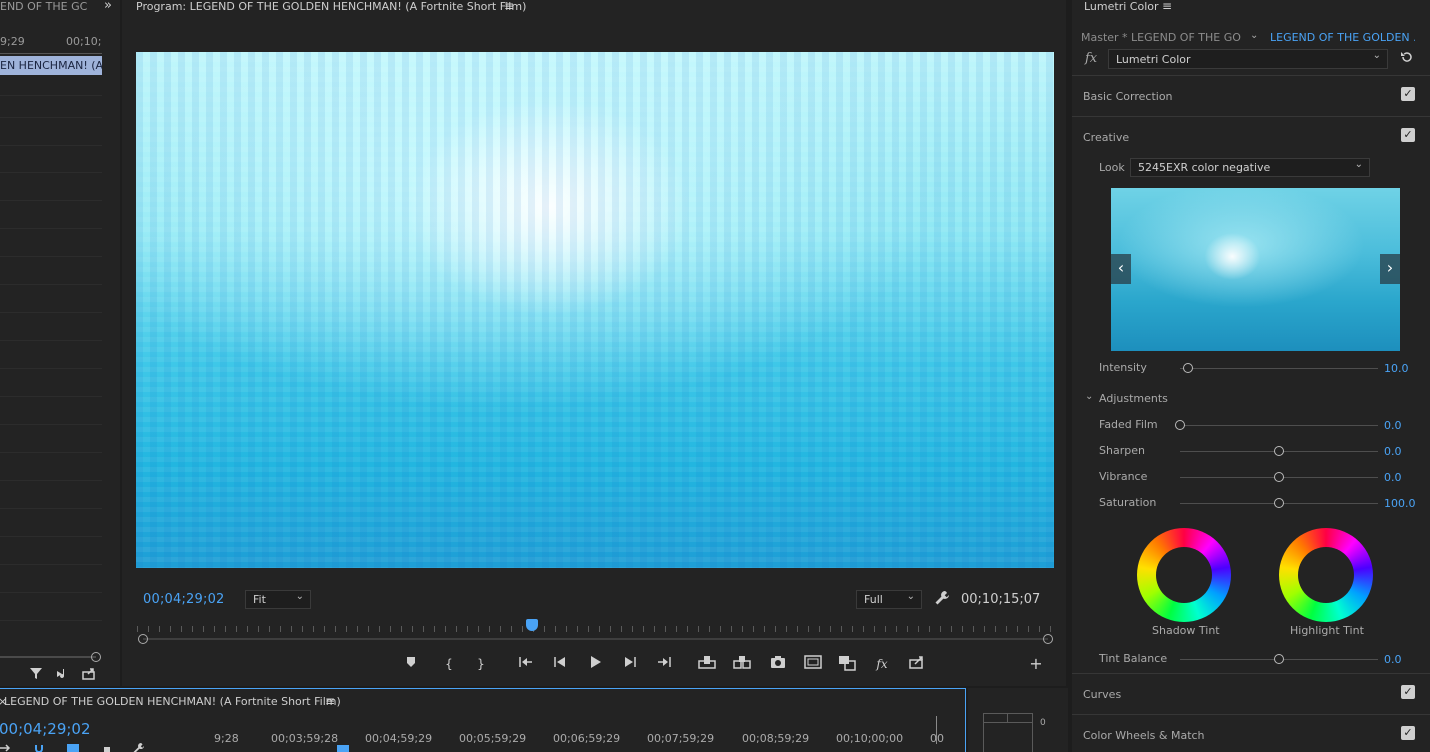  I want to click on duration-timecode: 00;10;15;07, so click(1001, 599).